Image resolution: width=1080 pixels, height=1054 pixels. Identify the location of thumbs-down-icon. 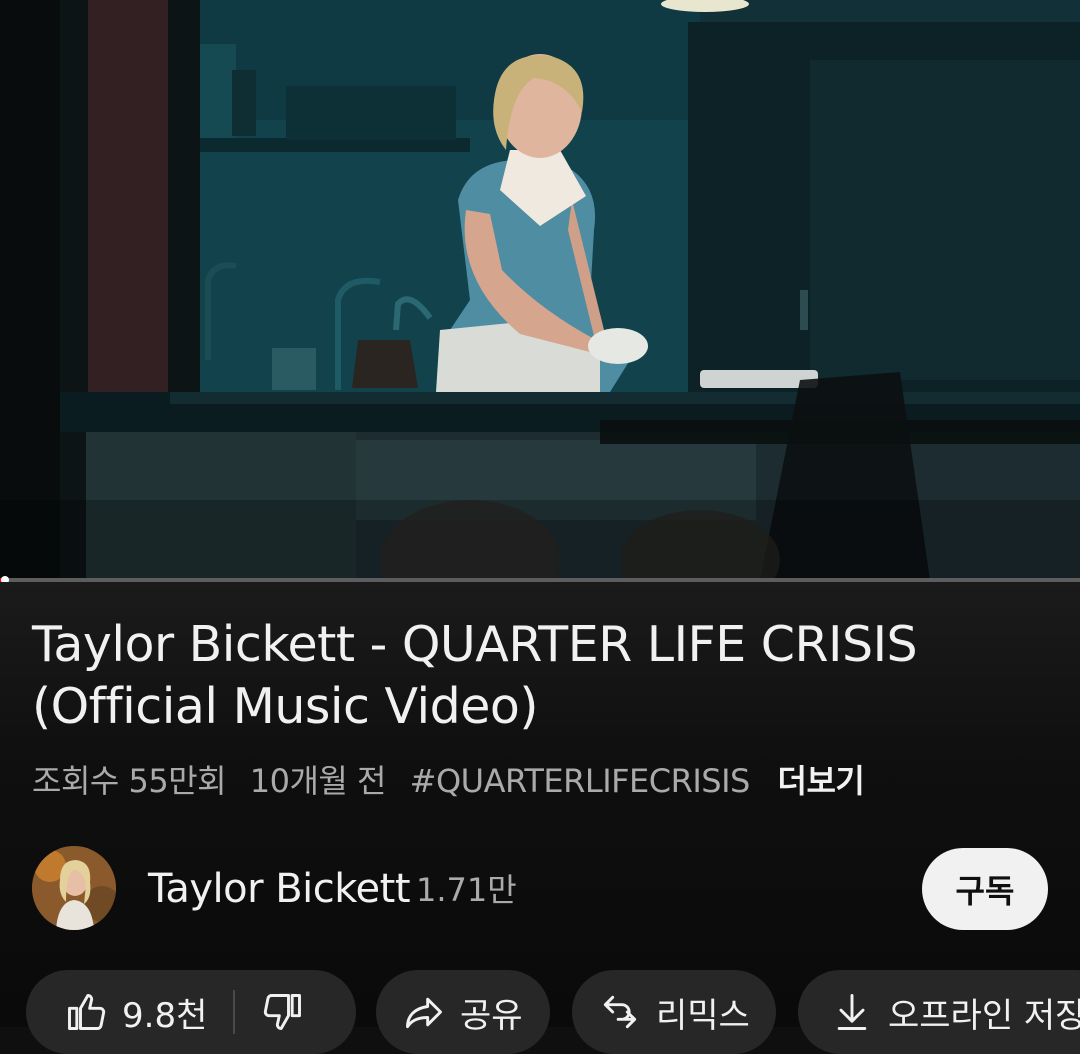
(283, 1012).